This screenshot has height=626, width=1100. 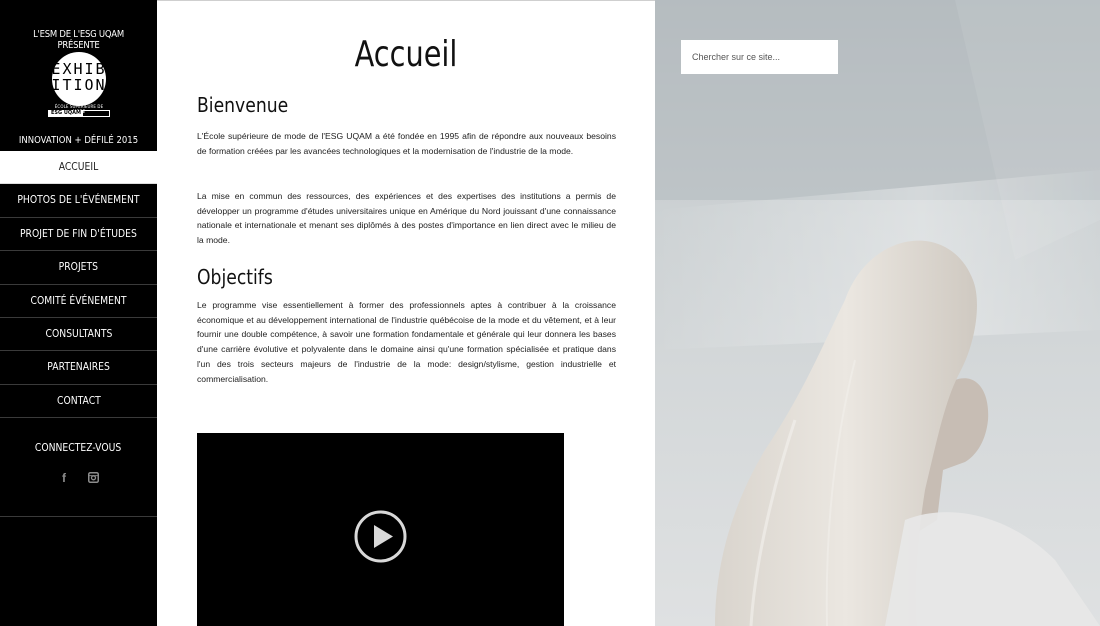 I want to click on nav-item-accueil: ACCUEIL, so click(x=78, y=168).